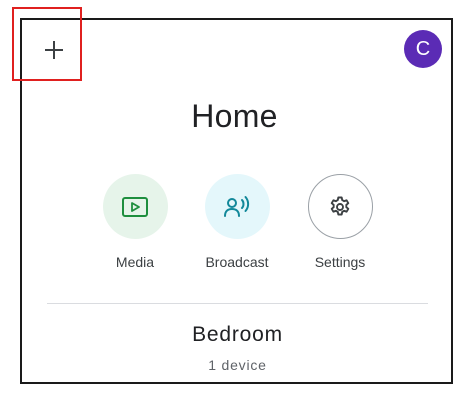  I want to click on media-play-icon, so click(135, 206).